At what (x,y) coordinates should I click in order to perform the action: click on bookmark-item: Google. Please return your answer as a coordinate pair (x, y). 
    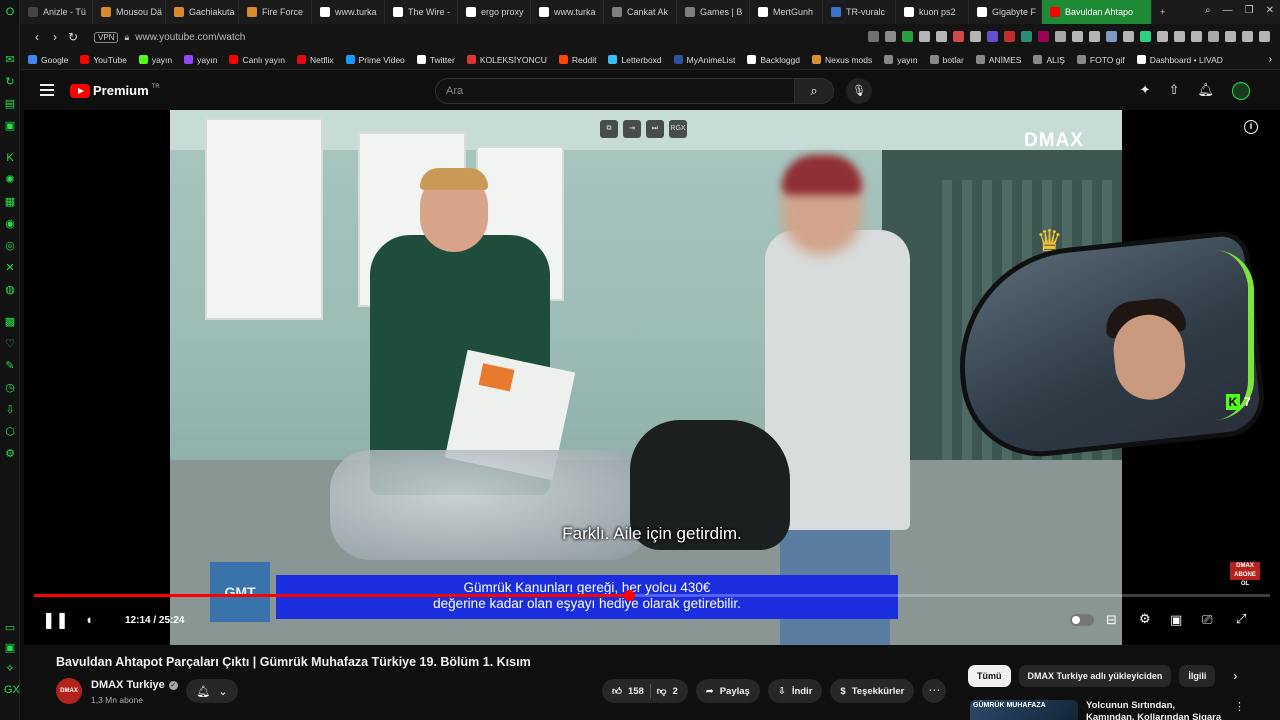
    Looking at the image, I should click on (48, 60).